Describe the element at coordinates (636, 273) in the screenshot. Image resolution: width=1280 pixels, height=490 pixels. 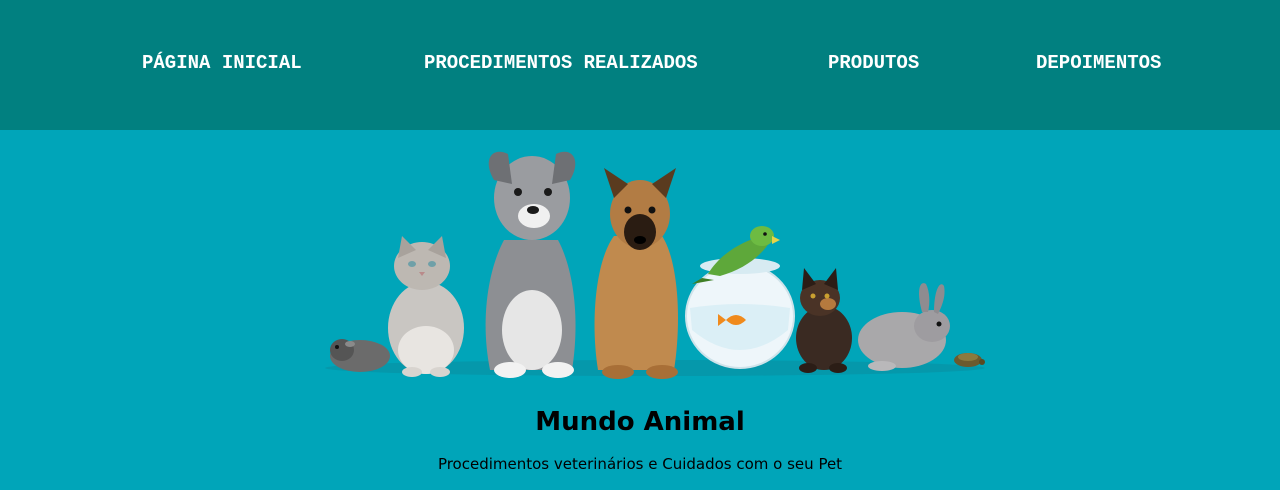
I see `shepherd-dog-illustration` at that location.